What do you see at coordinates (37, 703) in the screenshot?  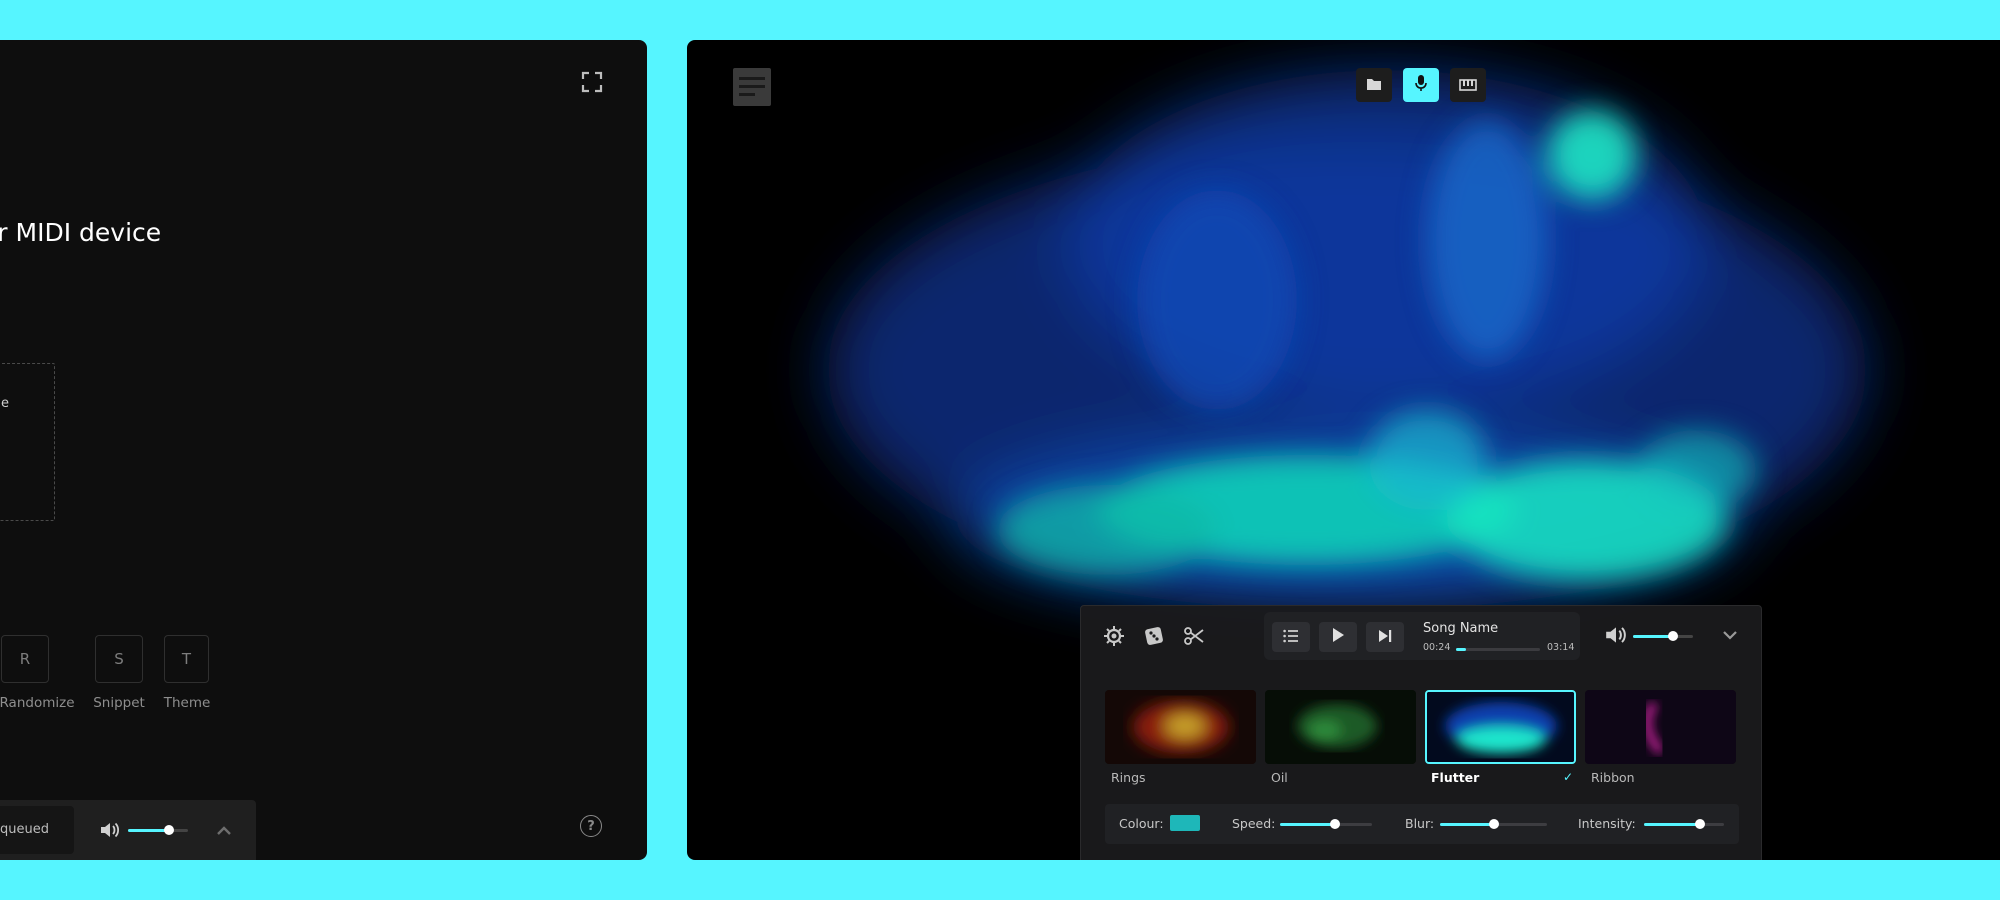 I see `shortcut-label-randomize: Randomize` at bounding box center [37, 703].